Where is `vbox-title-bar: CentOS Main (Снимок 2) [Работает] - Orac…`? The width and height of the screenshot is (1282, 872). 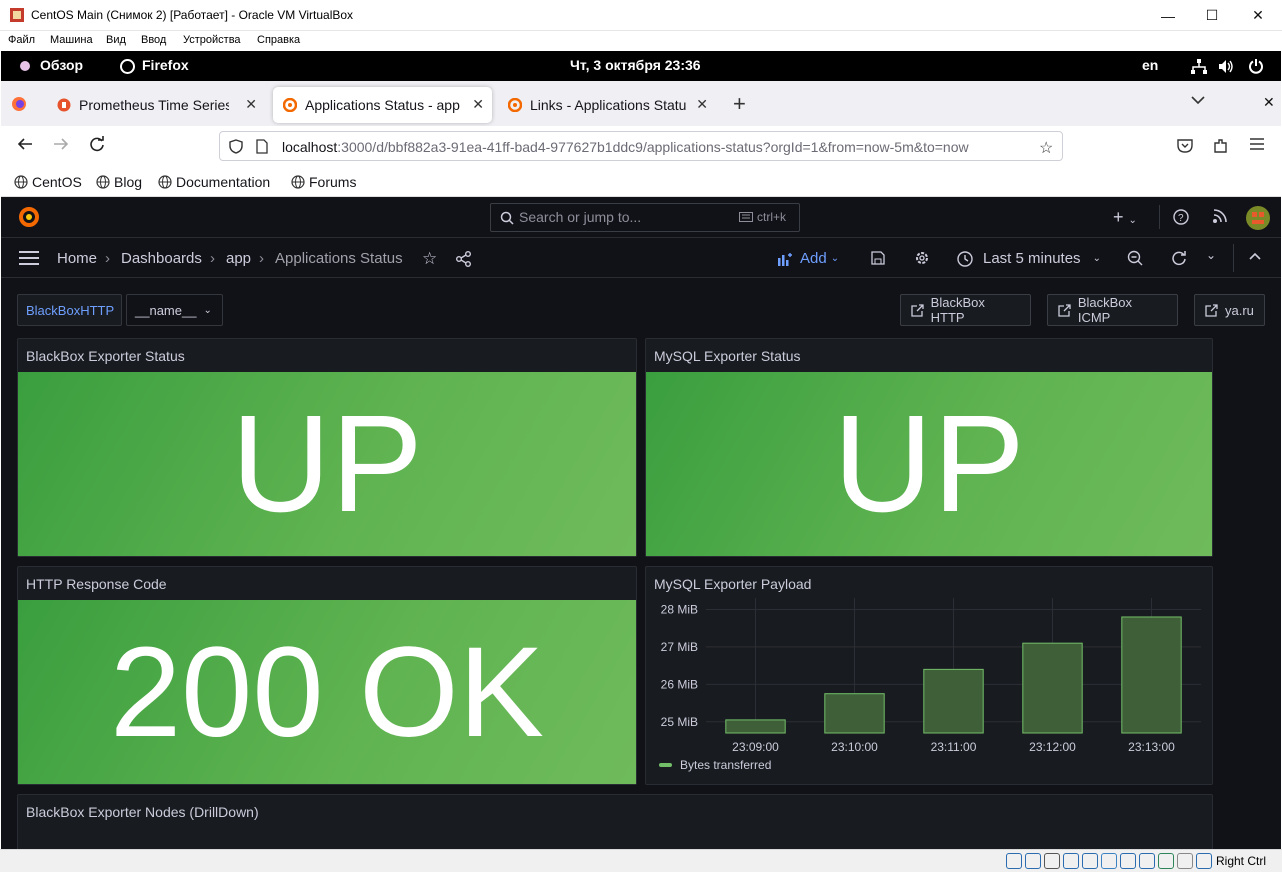
vbox-title-bar: CentOS Main (Снимок 2) [Работает] - Orac… is located at coordinates (641, 15).